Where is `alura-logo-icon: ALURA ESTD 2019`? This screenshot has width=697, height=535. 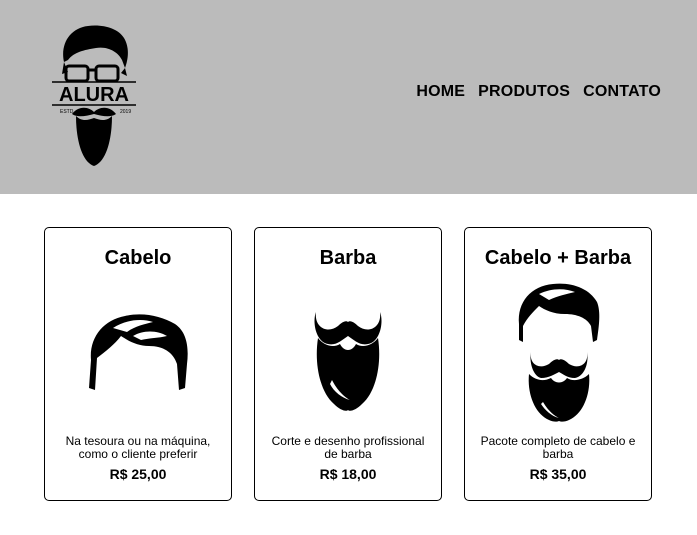
alura-logo-icon: ALURA ESTD 2019 is located at coordinates (94, 95).